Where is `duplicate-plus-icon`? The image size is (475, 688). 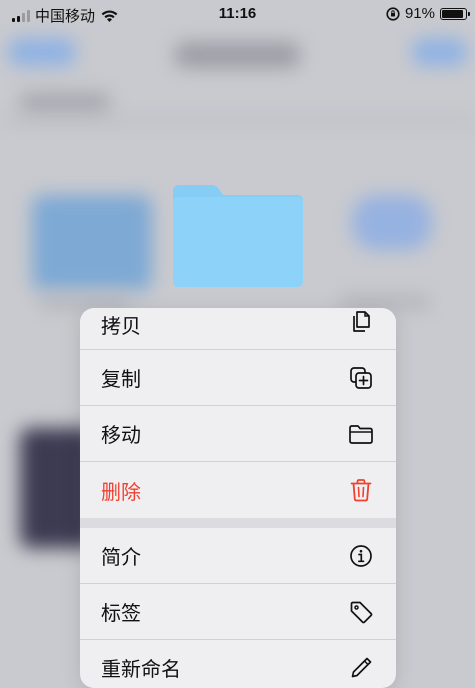 duplicate-plus-icon is located at coordinates (361, 378).